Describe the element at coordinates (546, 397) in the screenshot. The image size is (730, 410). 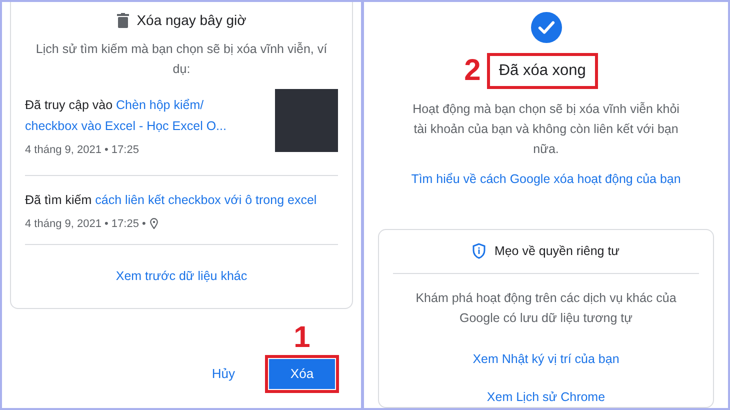
I see `tips-link: Xem Lịch sử Chrome` at that location.